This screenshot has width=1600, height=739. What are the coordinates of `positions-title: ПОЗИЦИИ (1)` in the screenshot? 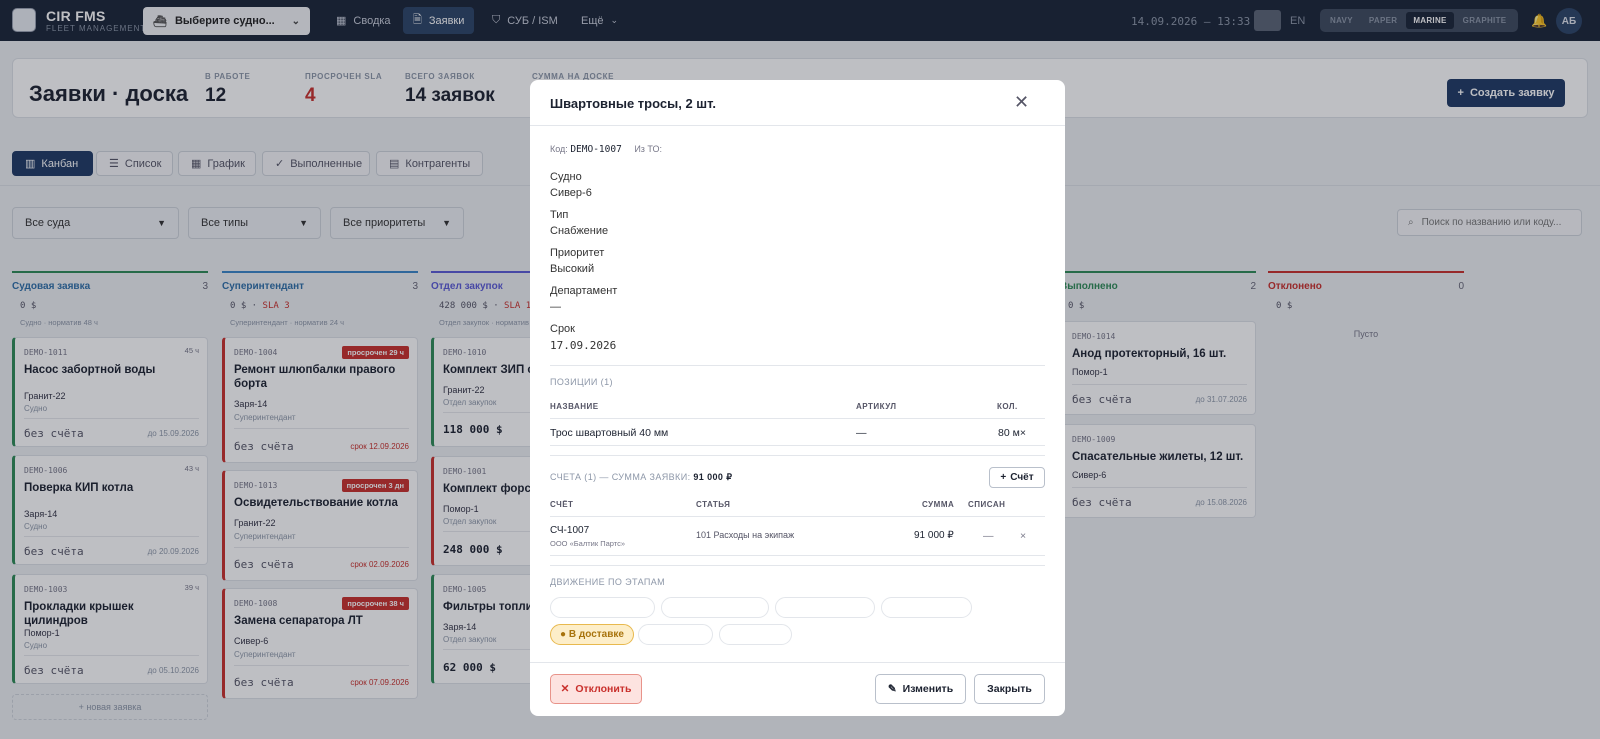 It's located at (581, 382).